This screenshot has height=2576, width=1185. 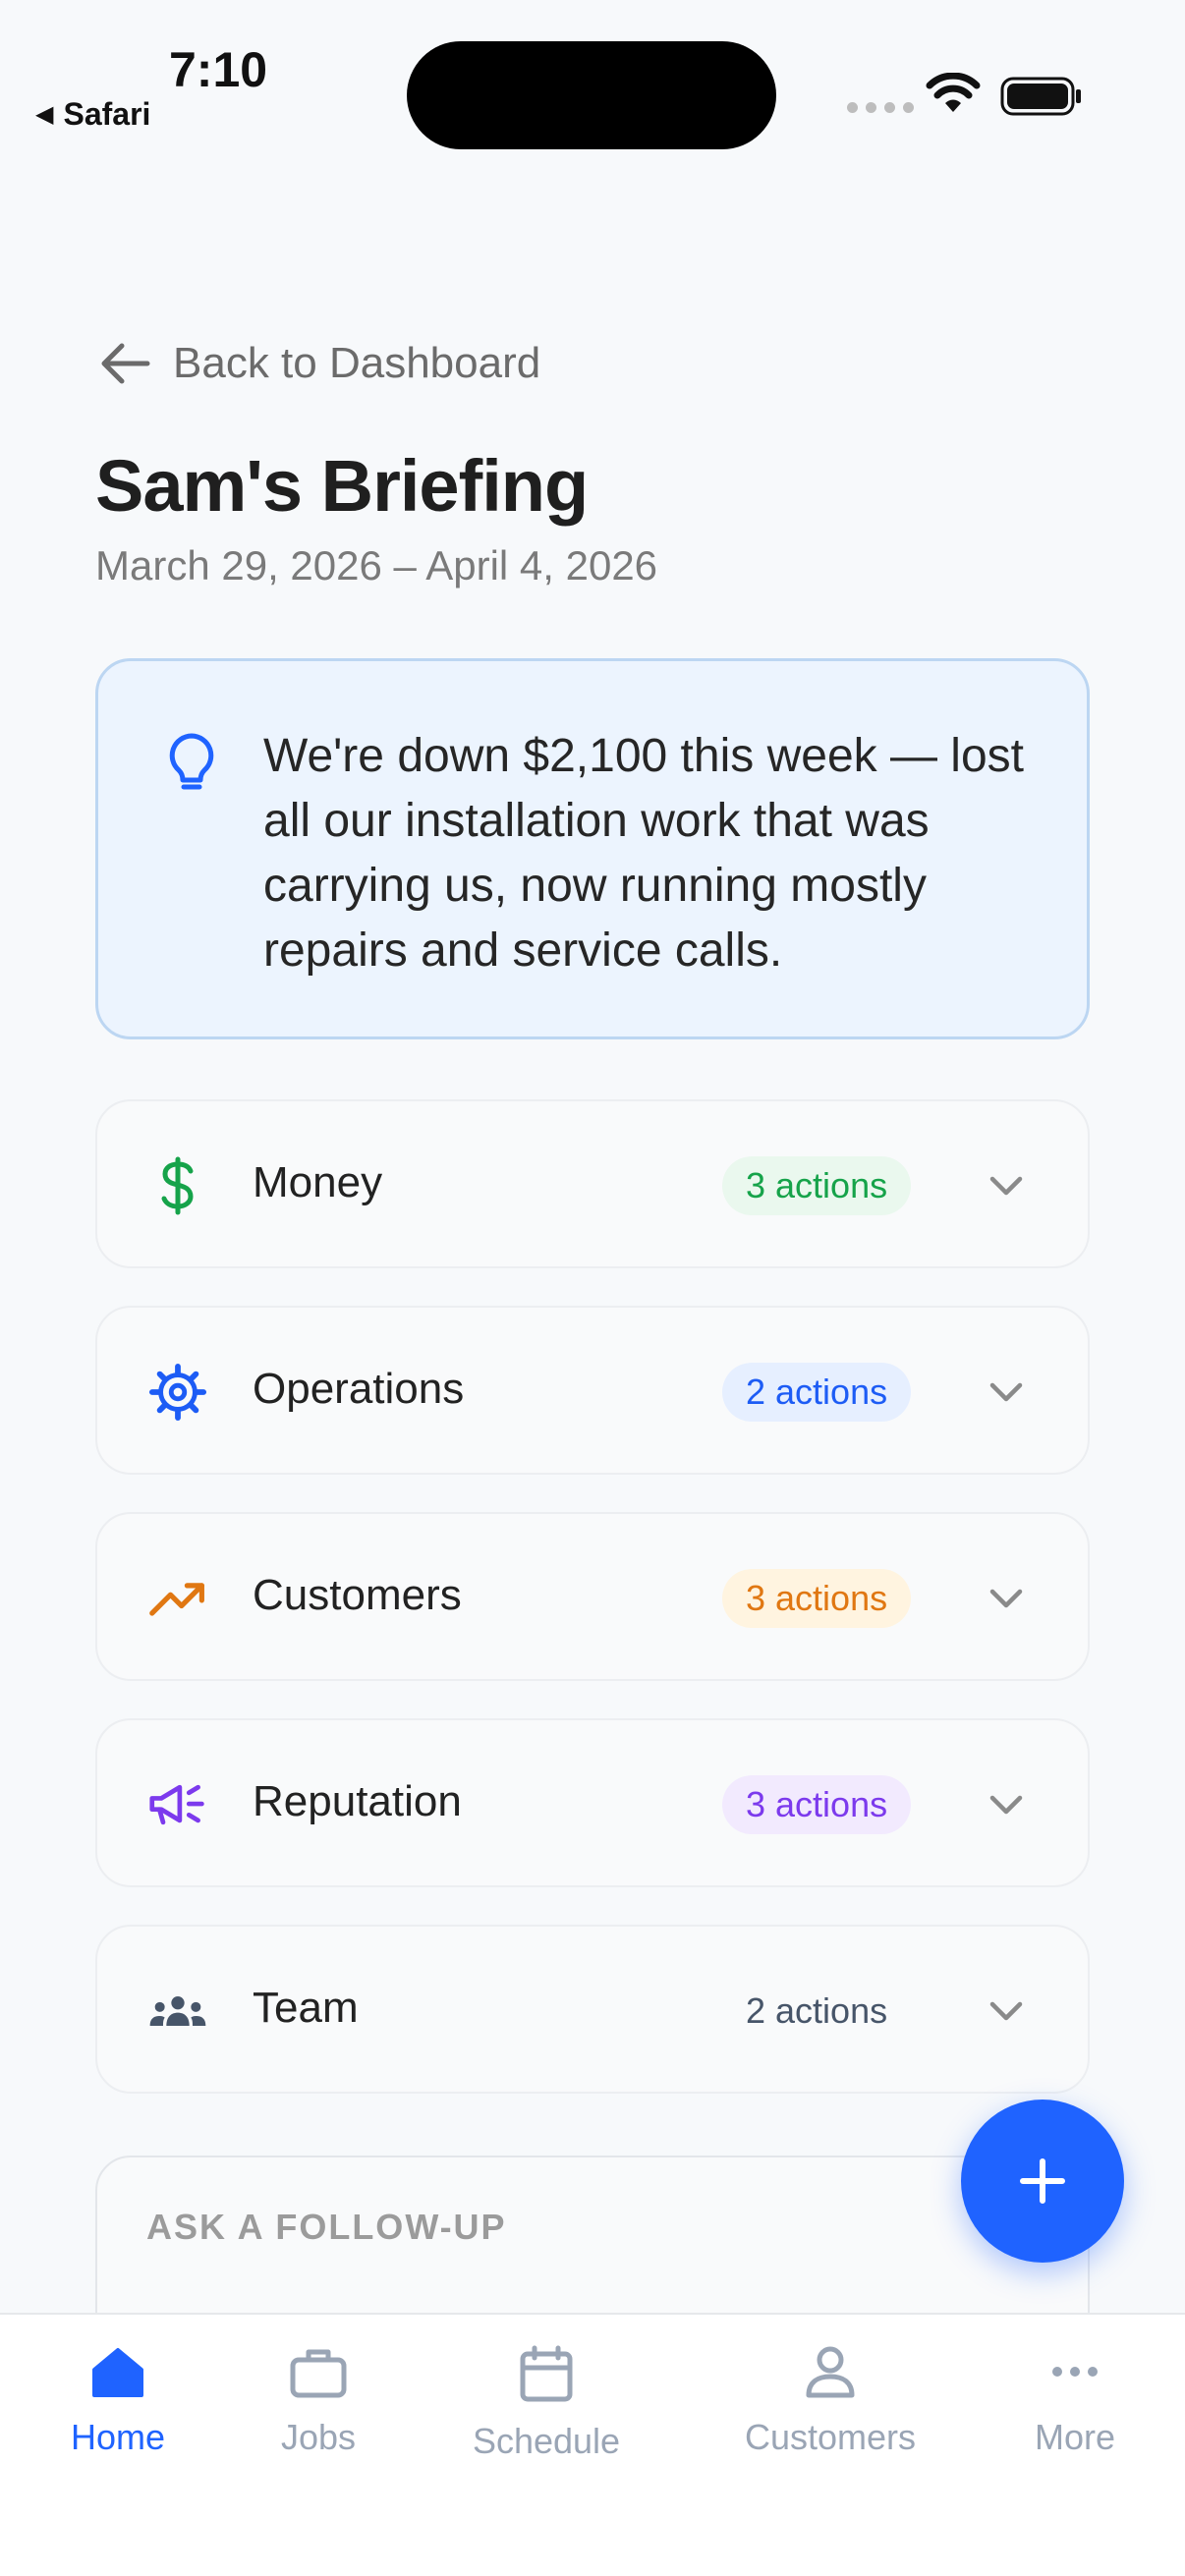 What do you see at coordinates (1075, 2372) in the screenshot?
I see `more-icon` at bounding box center [1075, 2372].